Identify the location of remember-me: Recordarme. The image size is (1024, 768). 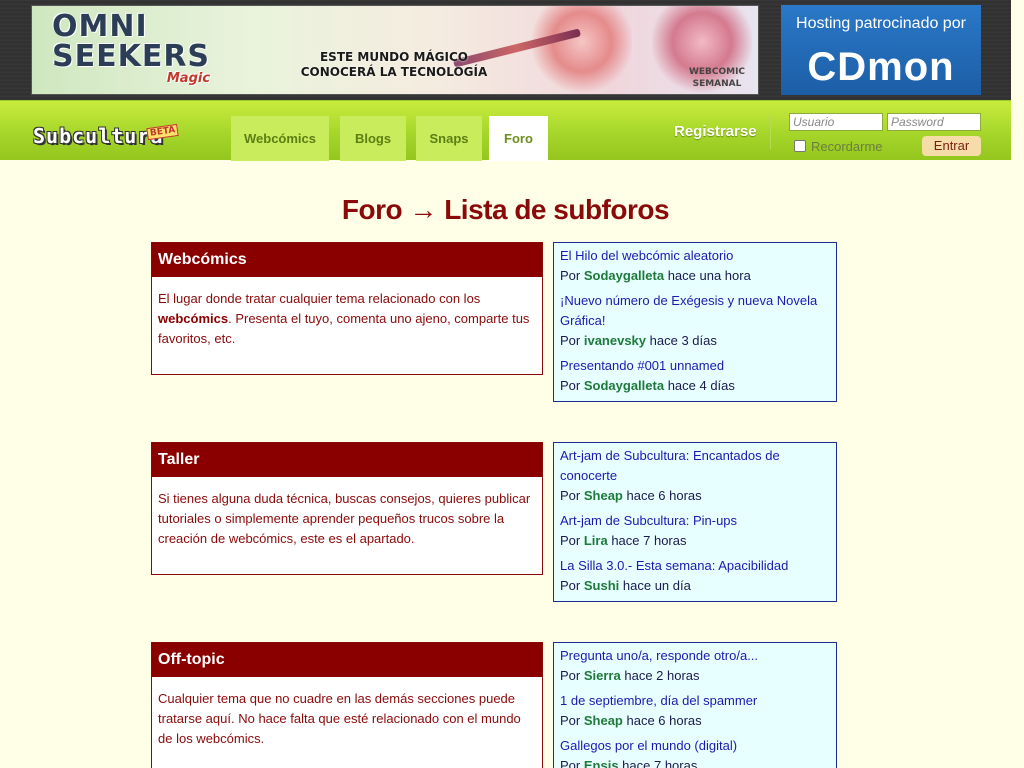
(838, 146).